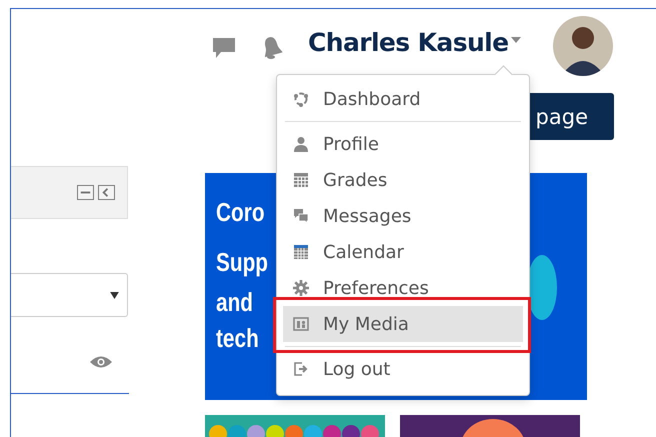  What do you see at coordinates (403, 288) in the screenshot?
I see `menu-item: Preferences` at bounding box center [403, 288].